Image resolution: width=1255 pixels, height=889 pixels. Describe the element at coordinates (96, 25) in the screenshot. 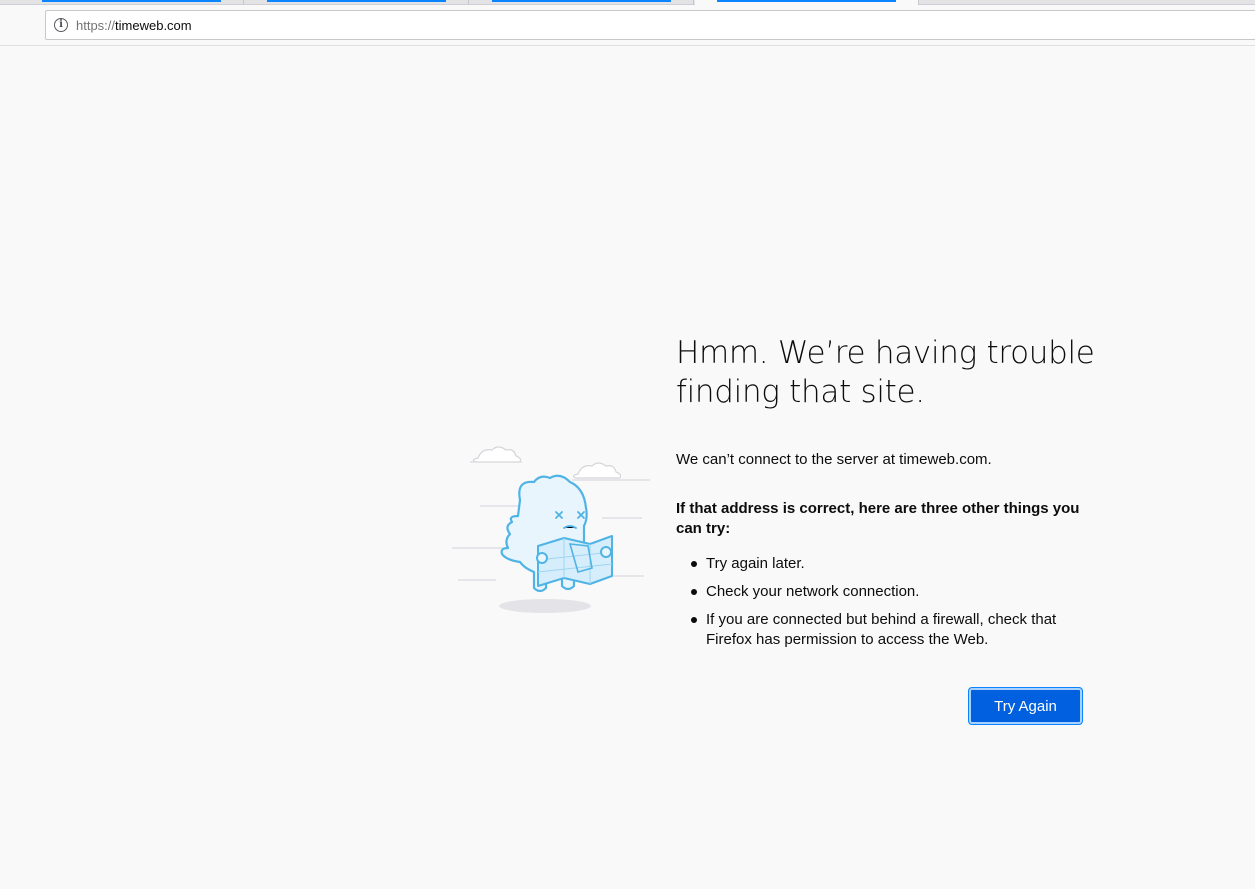

I see `url-scheme: https://` at that location.